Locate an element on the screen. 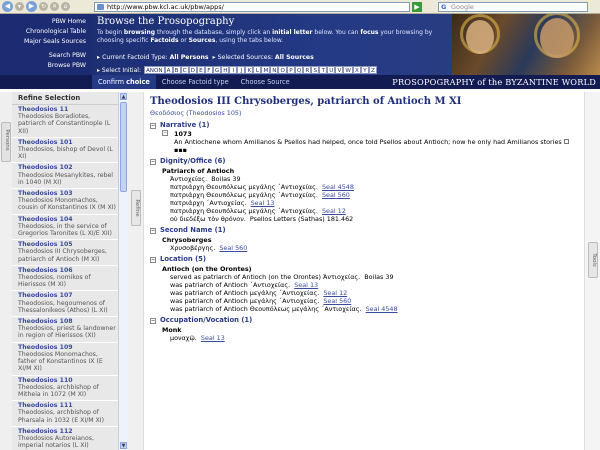 The width and height of the screenshot is (600, 450). sidebar-item-name: Theodosios 11 is located at coordinates (67, 109).